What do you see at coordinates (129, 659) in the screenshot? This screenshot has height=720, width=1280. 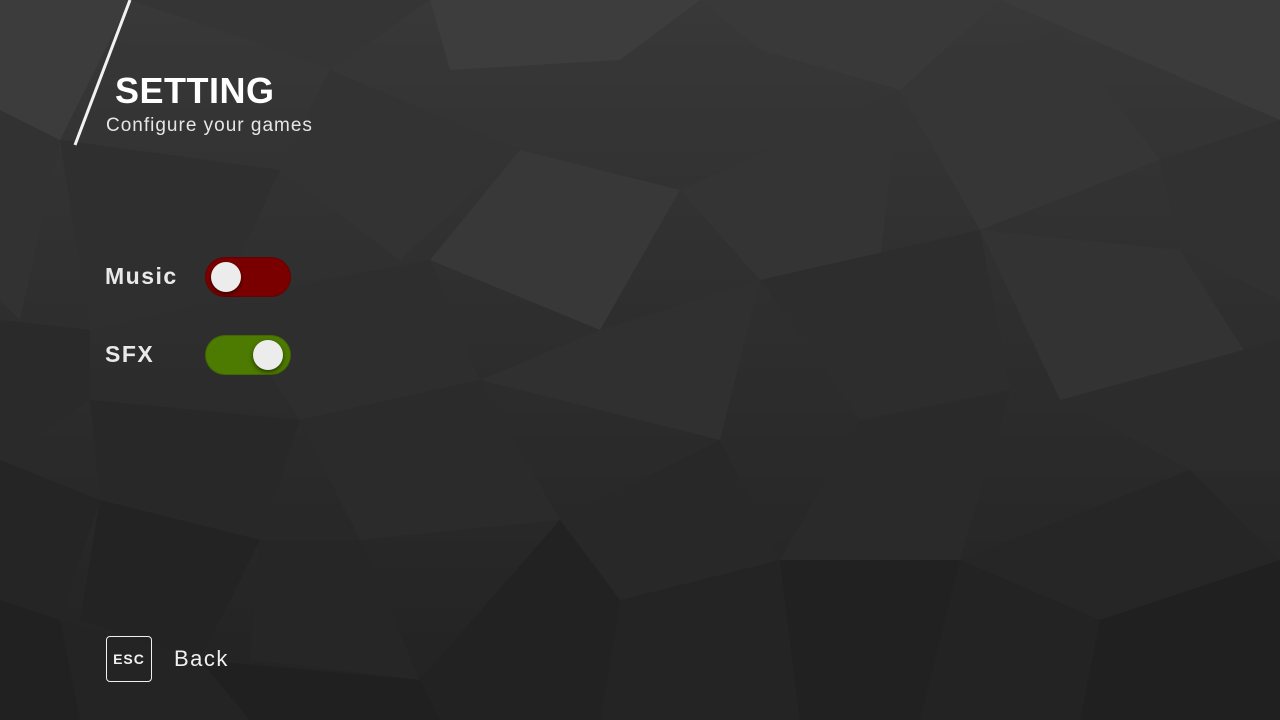 I see `esc-key-icon: ESC` at bounding box center [129, 659].